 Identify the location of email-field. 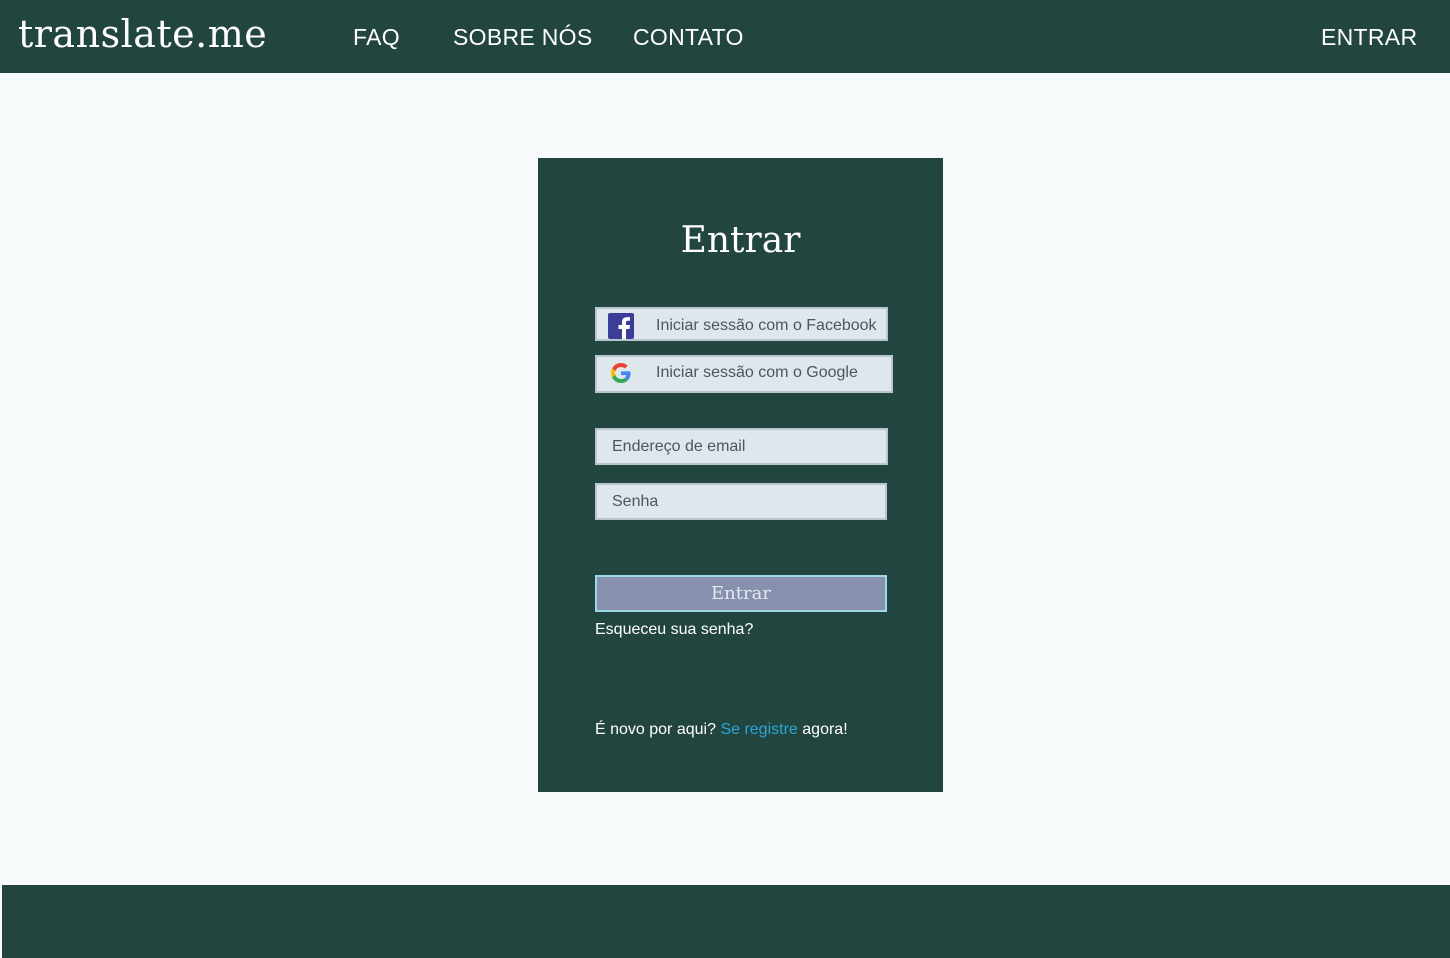
(741, 446).